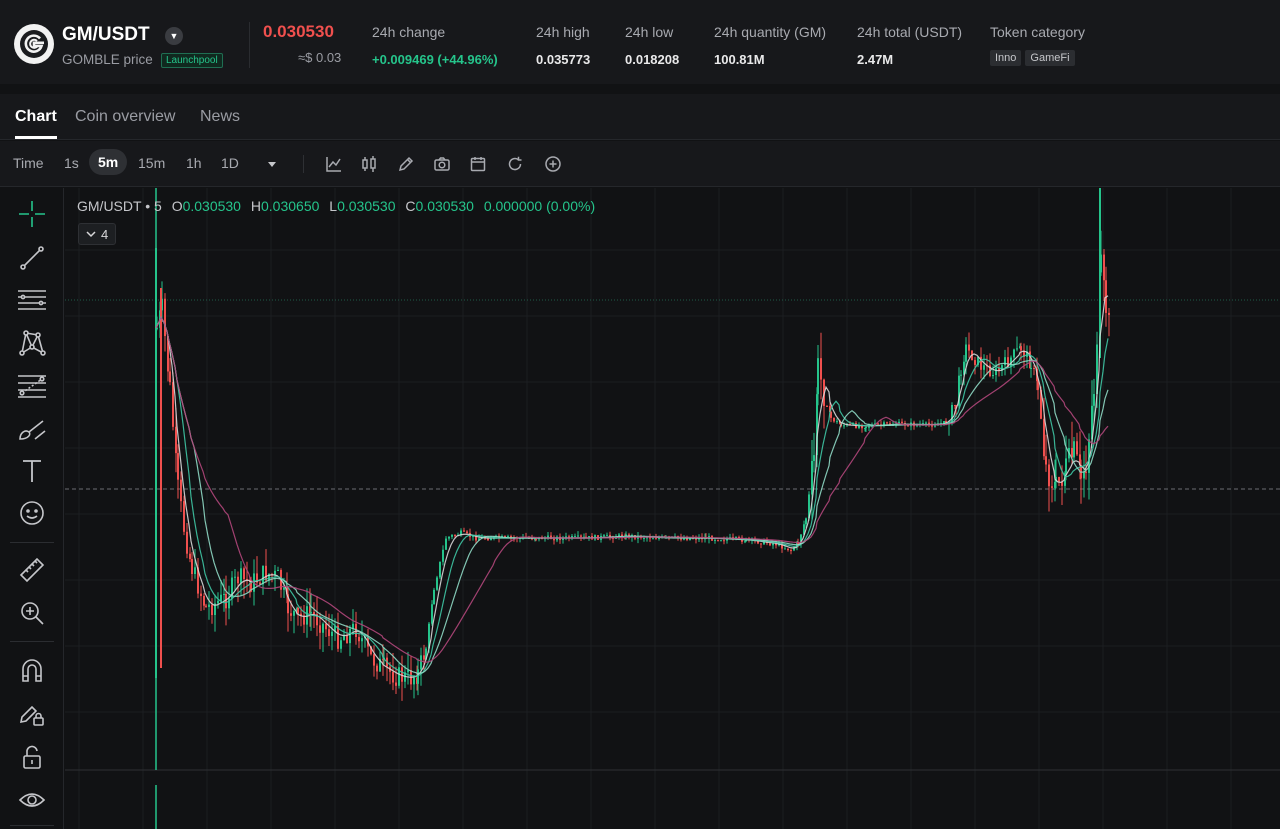 Image resolution: width=1280 pixels, height=829 pixels. I want to click on interval-1d: 1D, so click(230, 163).